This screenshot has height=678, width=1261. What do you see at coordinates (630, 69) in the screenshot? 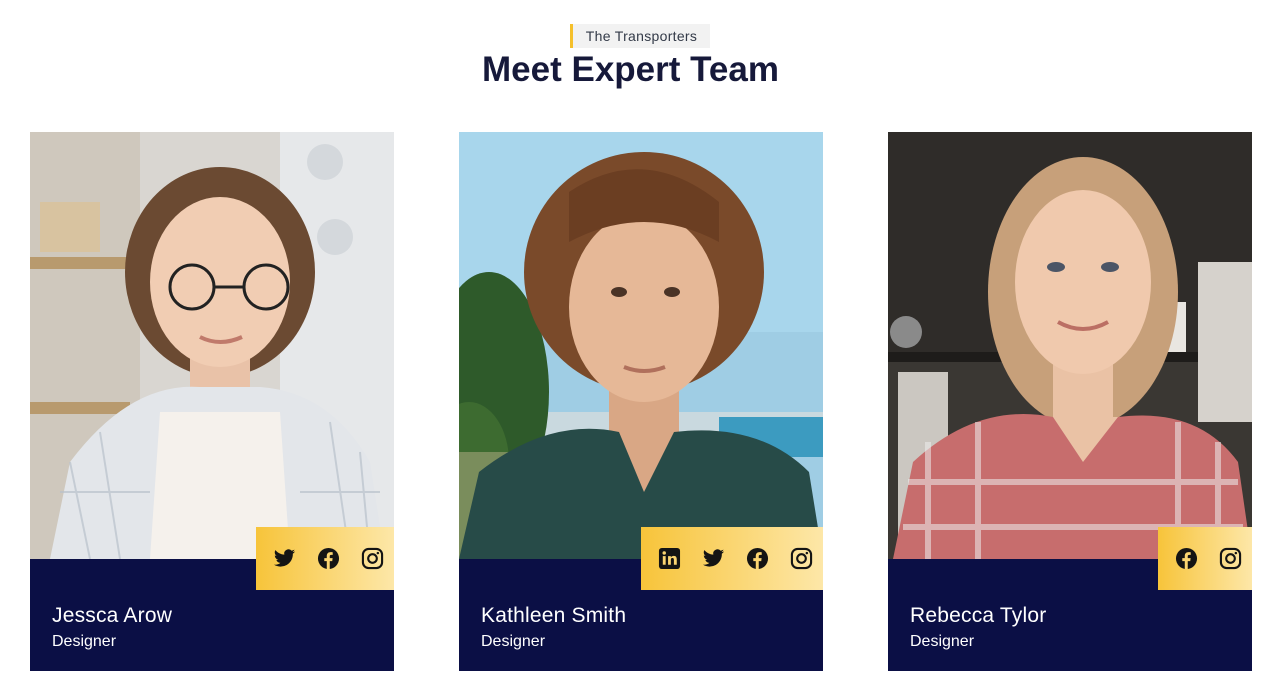
I see `section-title: Meet Expert Team` at bounding box center [630, 69].